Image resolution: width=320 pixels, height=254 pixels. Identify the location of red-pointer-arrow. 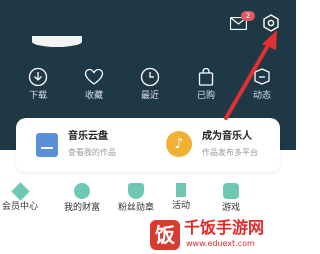
(250, 75).